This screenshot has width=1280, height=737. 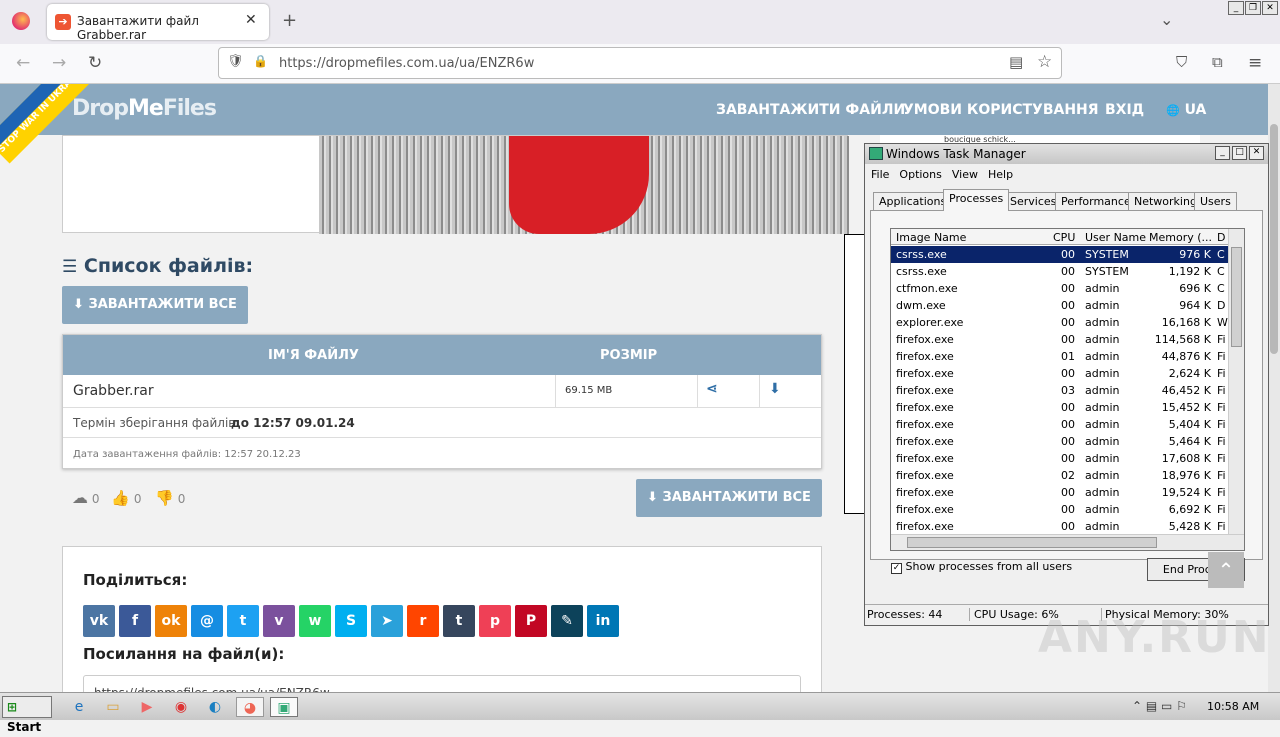 What do you see at coordinates (1059, 288) in the screenshot?
I see `process-row: ctfmon.exe 00 admin 696 K C` at bounding box center [1059, 288].